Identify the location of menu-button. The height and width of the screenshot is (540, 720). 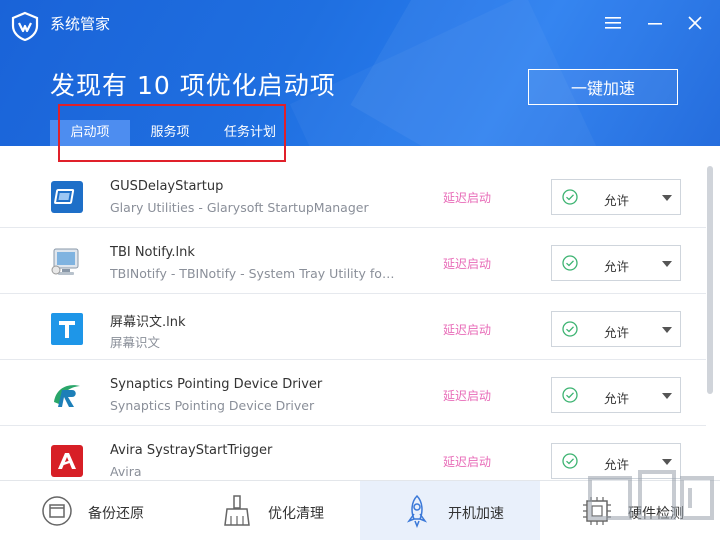
(613, 23).